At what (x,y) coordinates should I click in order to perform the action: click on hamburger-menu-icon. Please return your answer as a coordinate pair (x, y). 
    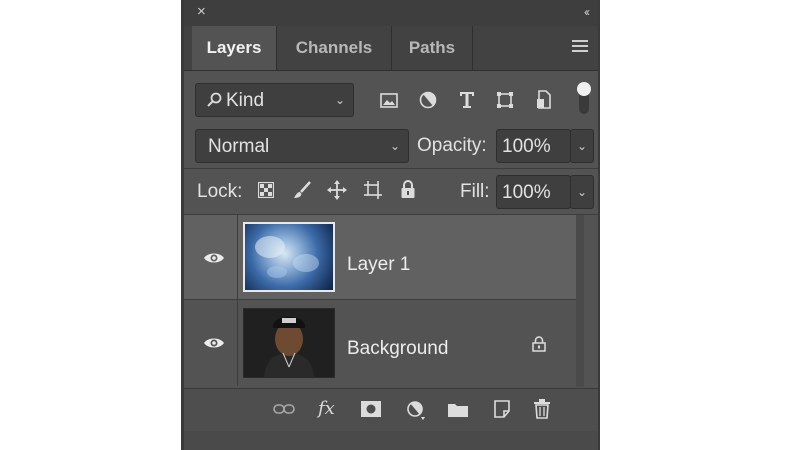
    Looking at the image, I should click on (580, 47).